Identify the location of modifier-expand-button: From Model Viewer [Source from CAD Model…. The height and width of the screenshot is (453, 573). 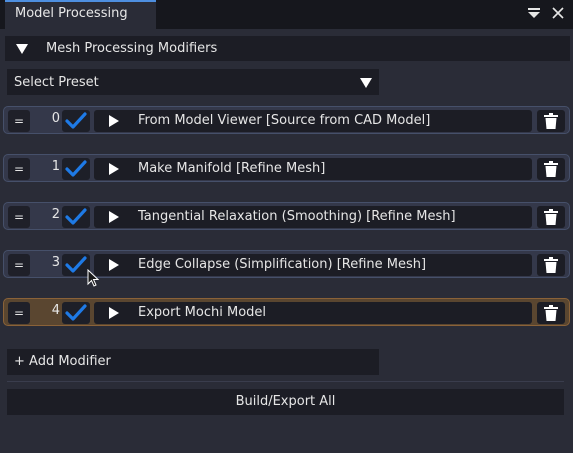
(313, 121).